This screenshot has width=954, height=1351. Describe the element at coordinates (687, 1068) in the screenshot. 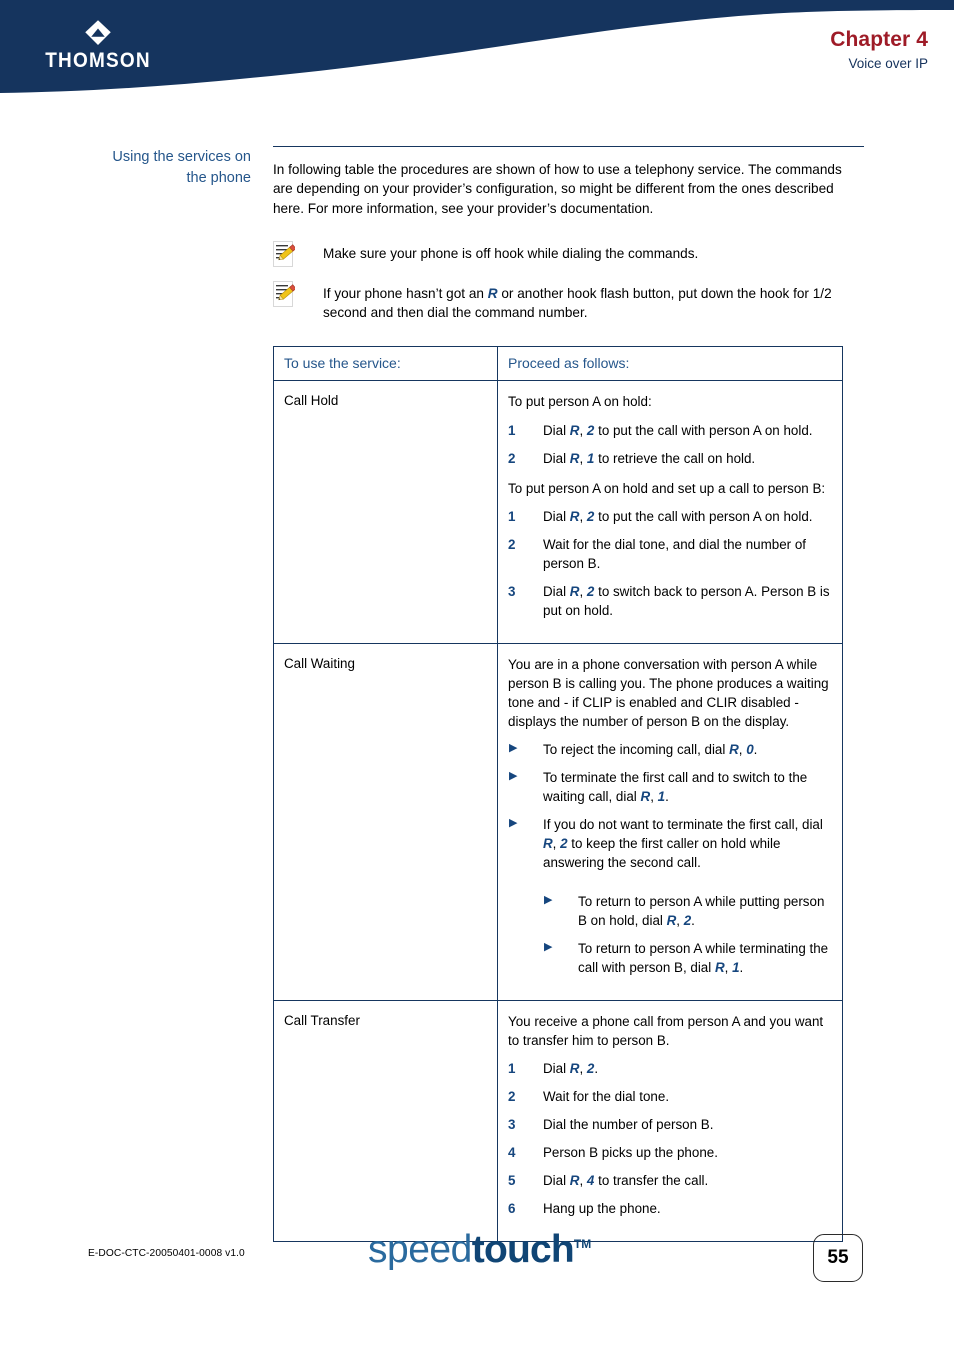

I see `step-text: Dial R, 2.` at that location.